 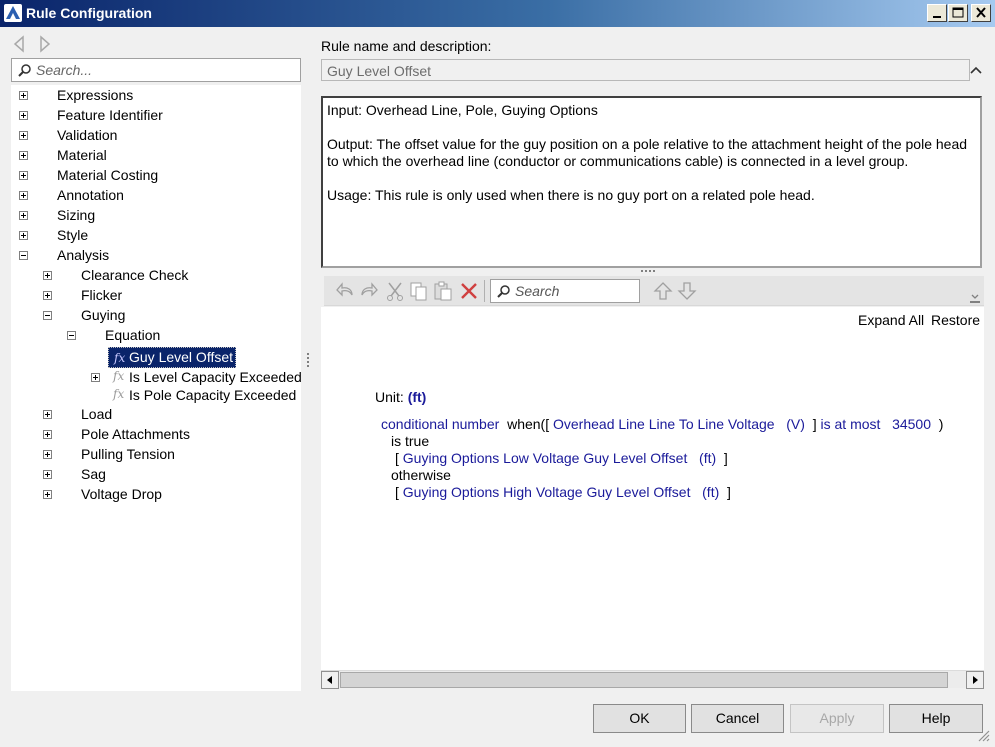 What do you see at coordinates (975, 297) in the screenshot?
I see `toolbar-overflow-icon` at bounding box center [975, 297].